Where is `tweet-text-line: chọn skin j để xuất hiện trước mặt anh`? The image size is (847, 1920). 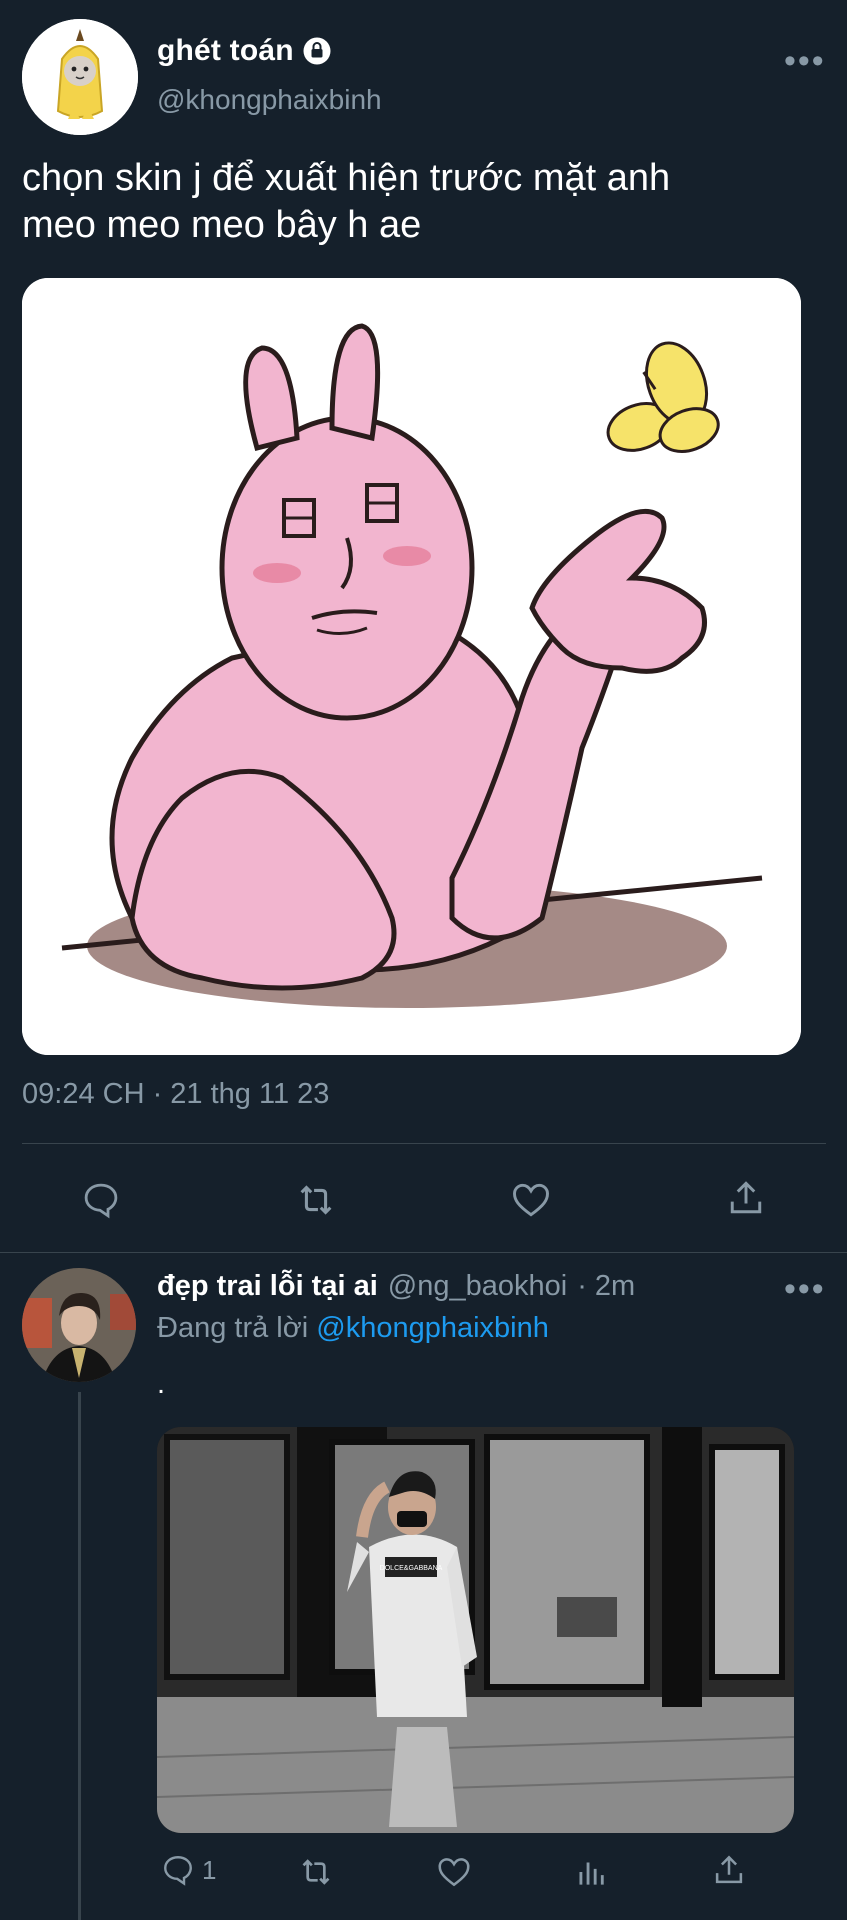
tweet-text-line: chọn skin j để xuất hiện trước mặt anh is located at coordinates (346, 178).